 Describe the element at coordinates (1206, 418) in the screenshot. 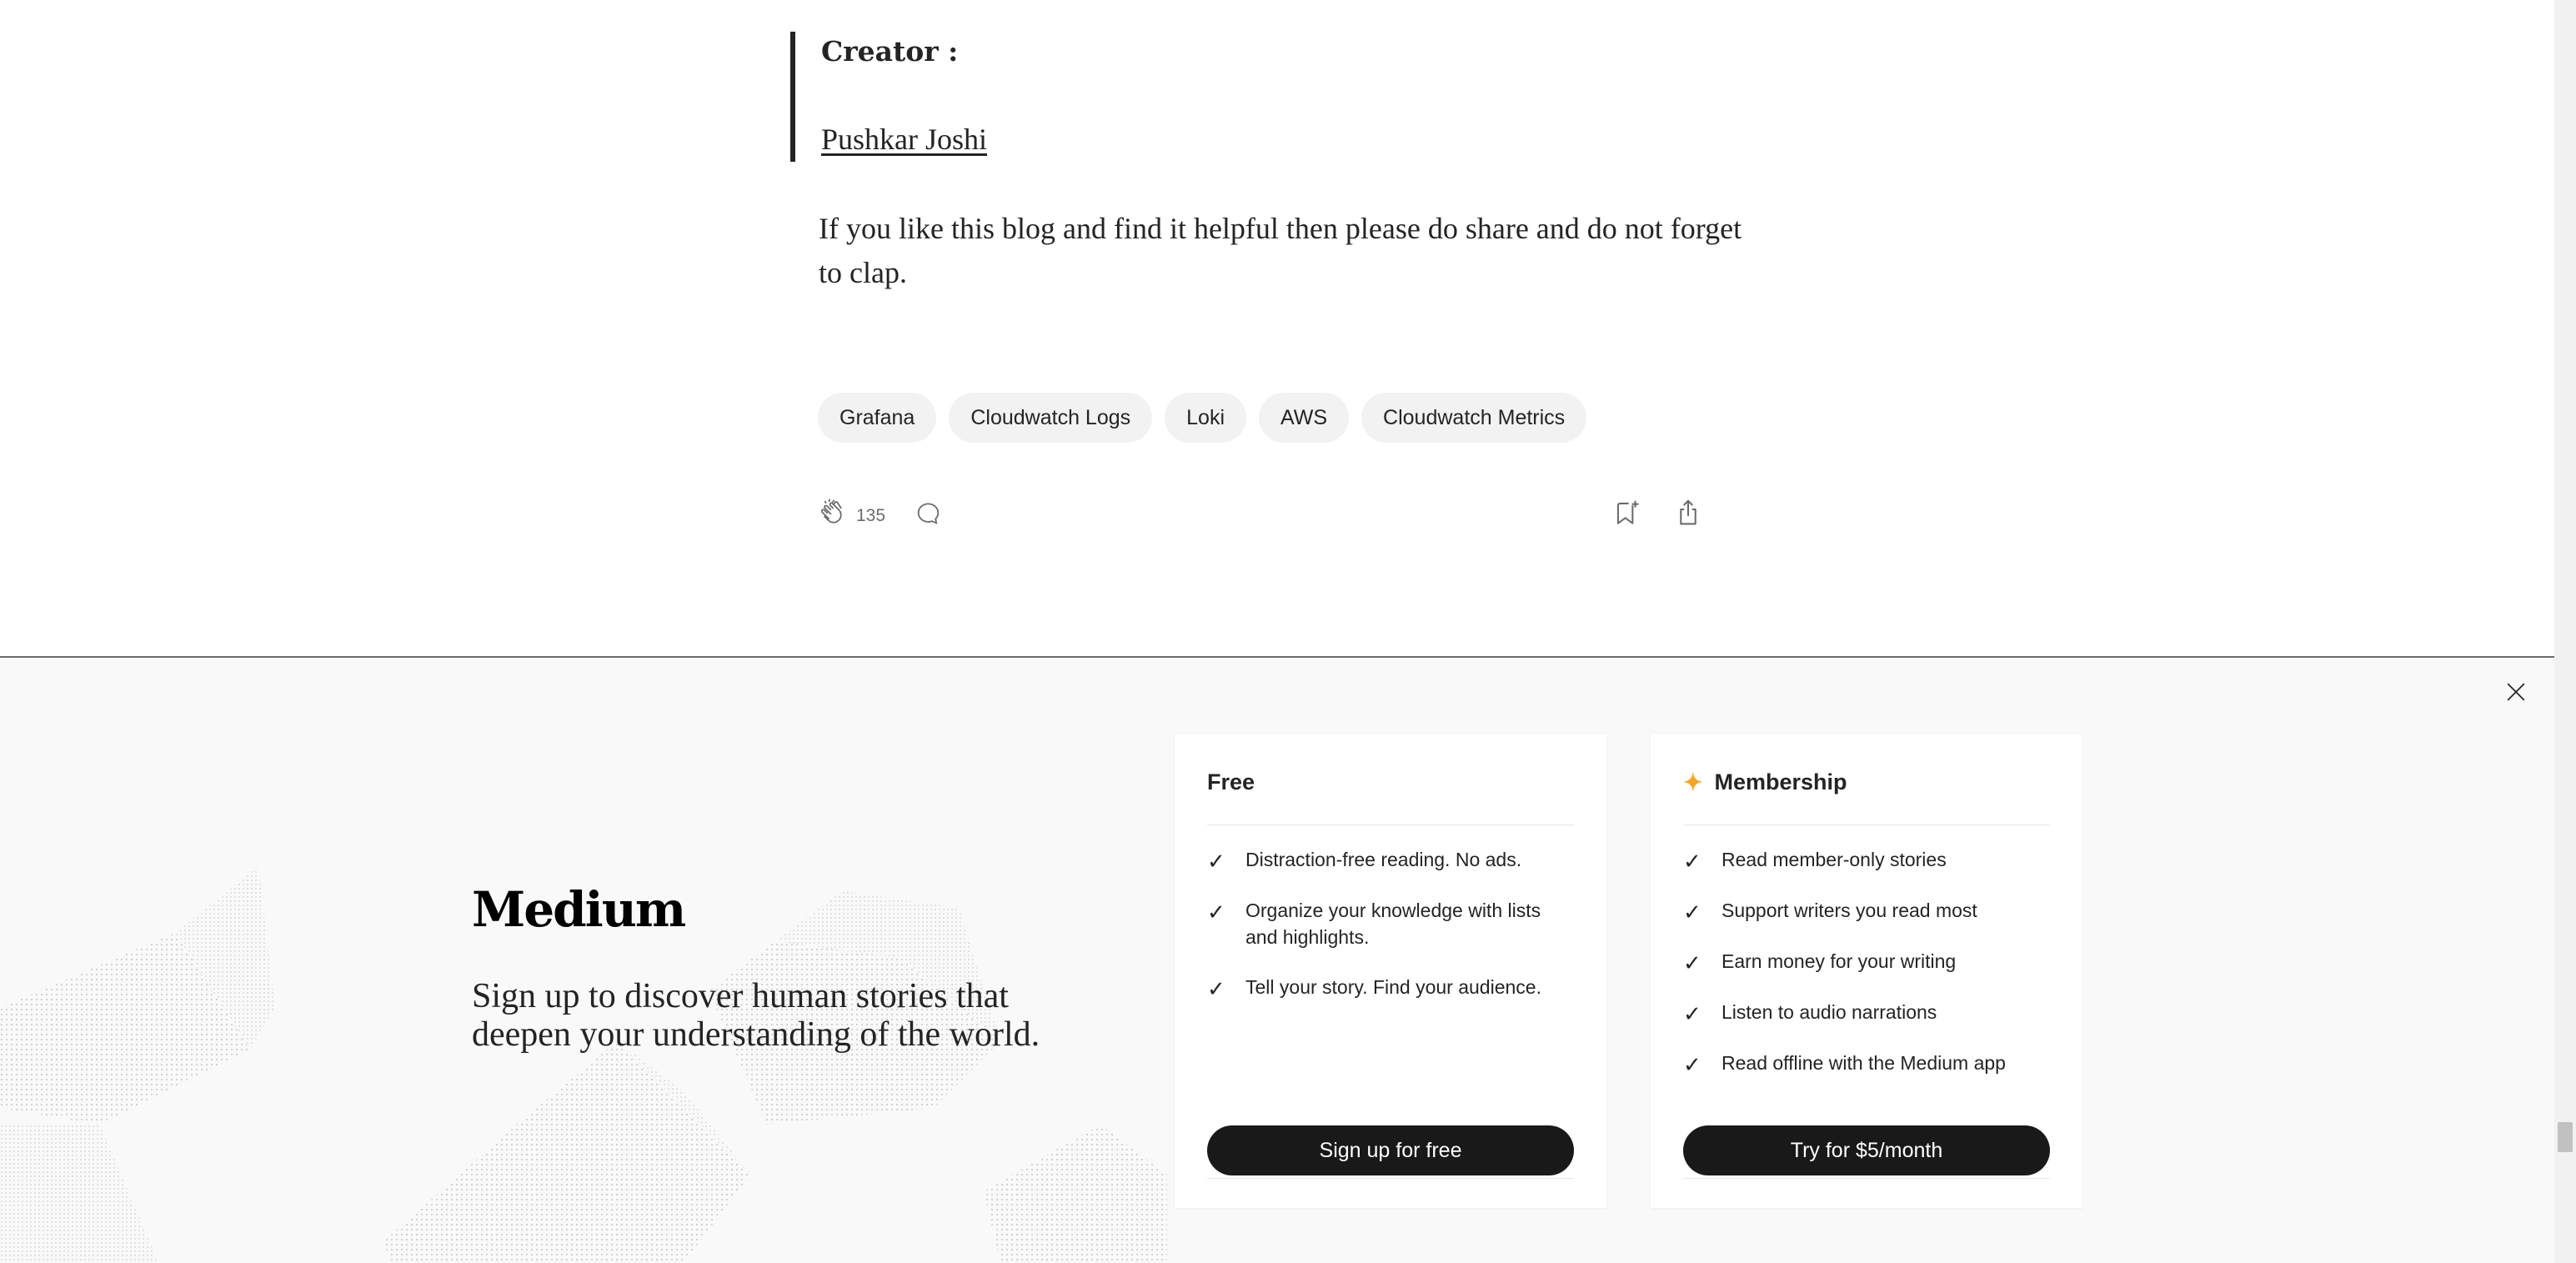

I see `tag-loki: Loki` at that location.